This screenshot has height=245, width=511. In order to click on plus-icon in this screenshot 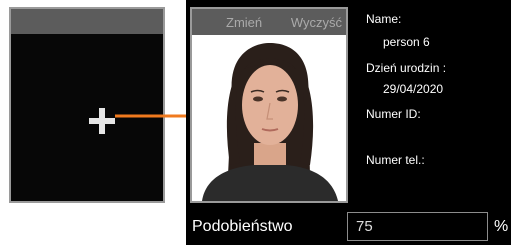, I will do `click(102, 121)`.